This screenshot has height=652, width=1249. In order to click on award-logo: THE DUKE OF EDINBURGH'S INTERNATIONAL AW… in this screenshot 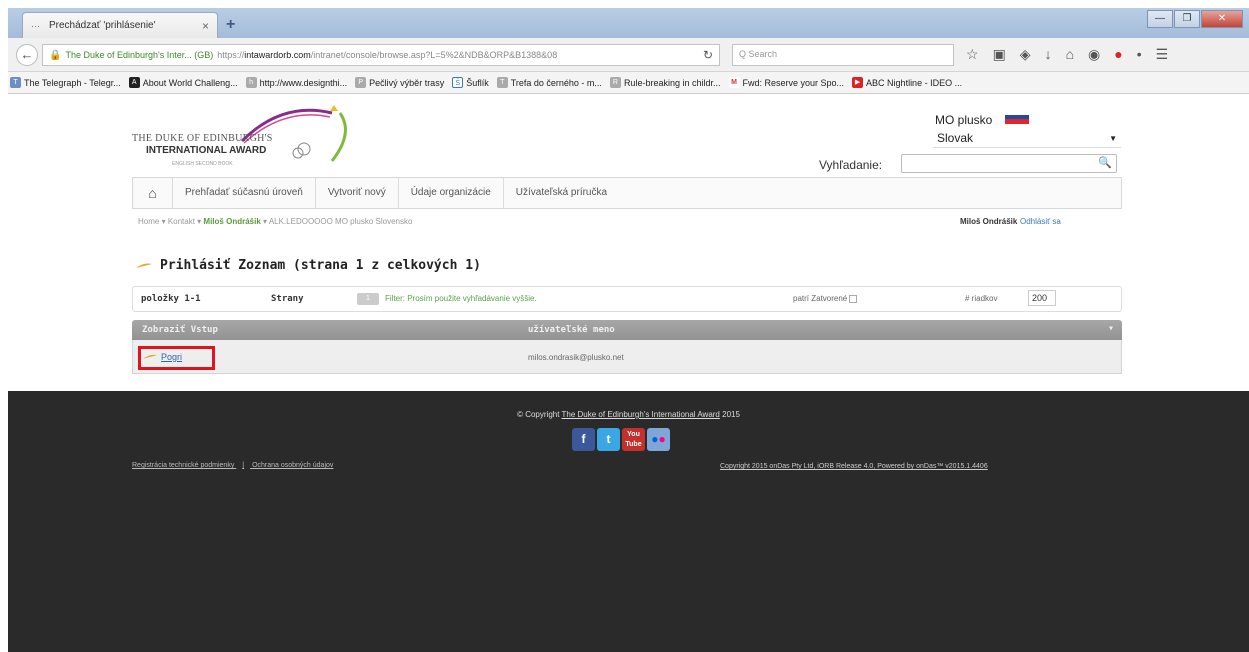, I will do `click(242, 141)`.